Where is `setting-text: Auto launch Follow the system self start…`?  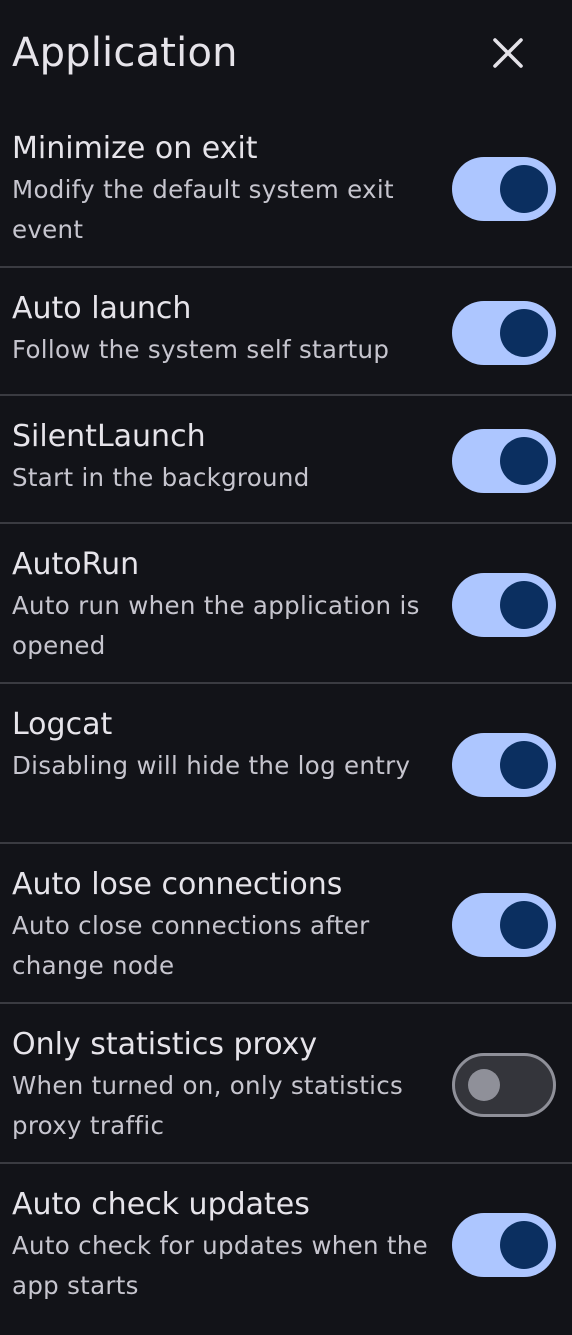
setting-text: Auto launch Follow the system self start… is located at coordinates (222, 329).